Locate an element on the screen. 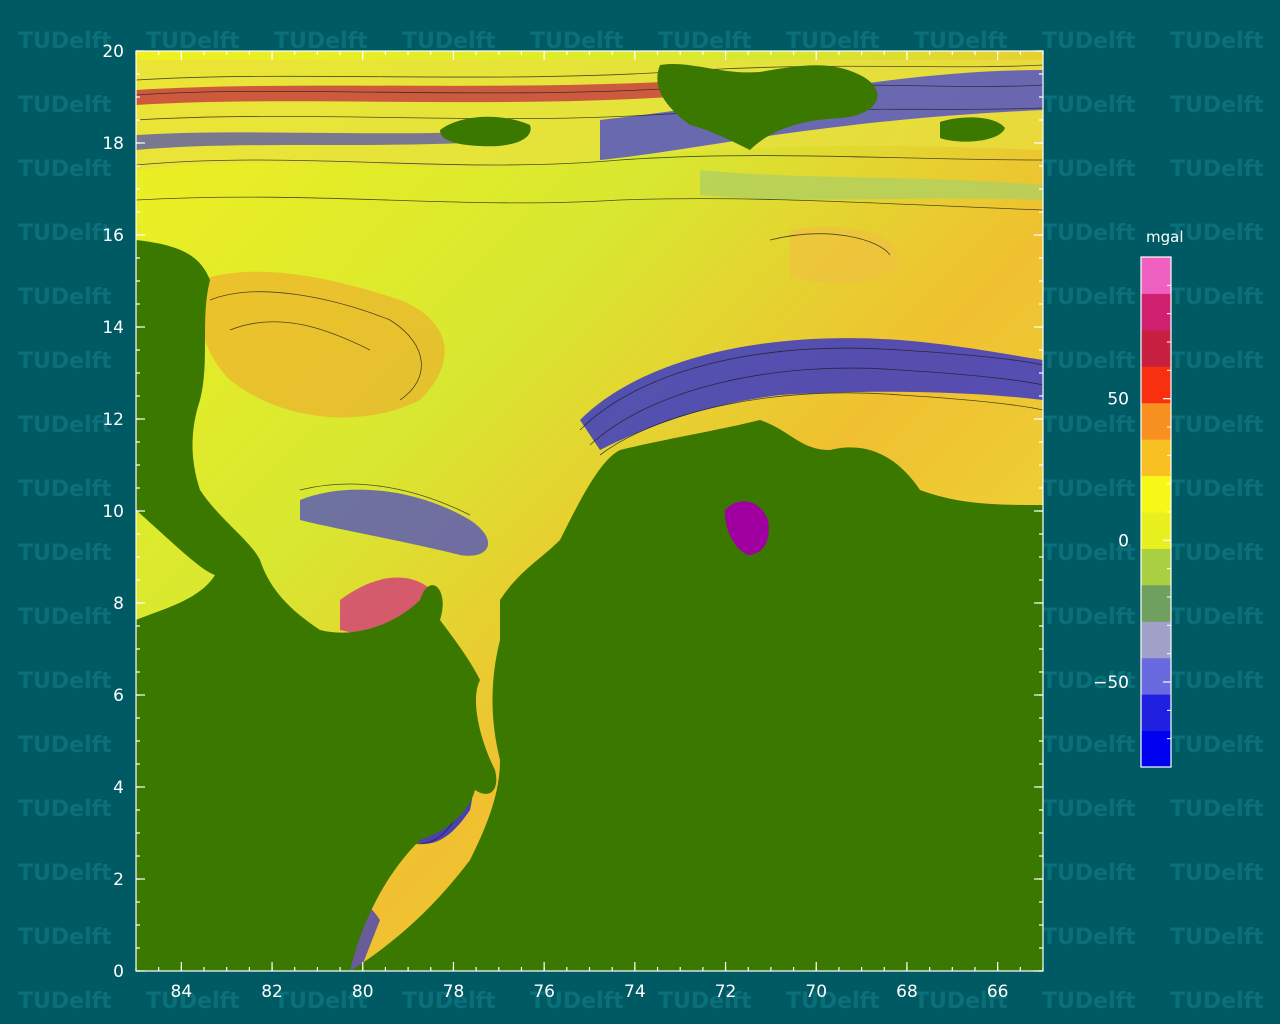 This screenshot has width=1280, height=1024. y-tick-label: 16 is located at coordinates (113, 236).